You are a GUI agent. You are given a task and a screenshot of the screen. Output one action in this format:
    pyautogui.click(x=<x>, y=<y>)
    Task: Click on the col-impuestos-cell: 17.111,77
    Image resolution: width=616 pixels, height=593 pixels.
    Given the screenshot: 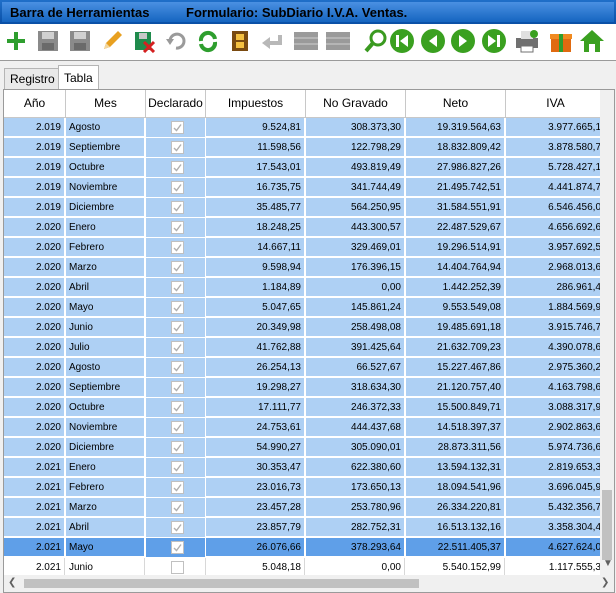 What is the action you would take?
    pyautogui.click(x=255, y=407)
    